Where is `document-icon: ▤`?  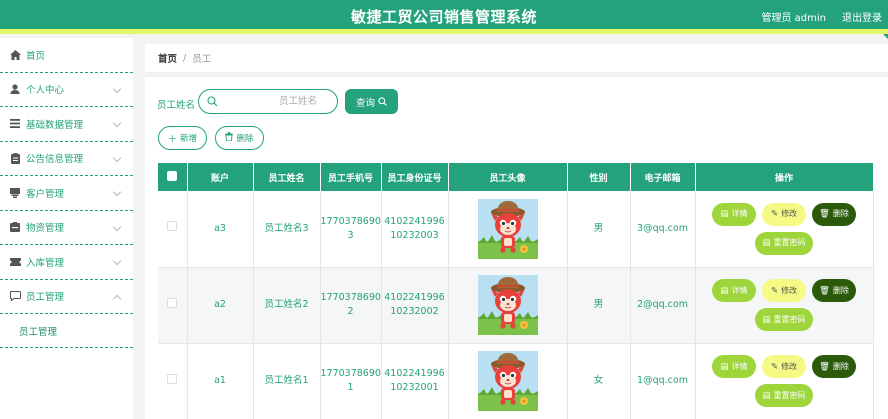
document-icon: ▤ is located at coordinates (724, 366).